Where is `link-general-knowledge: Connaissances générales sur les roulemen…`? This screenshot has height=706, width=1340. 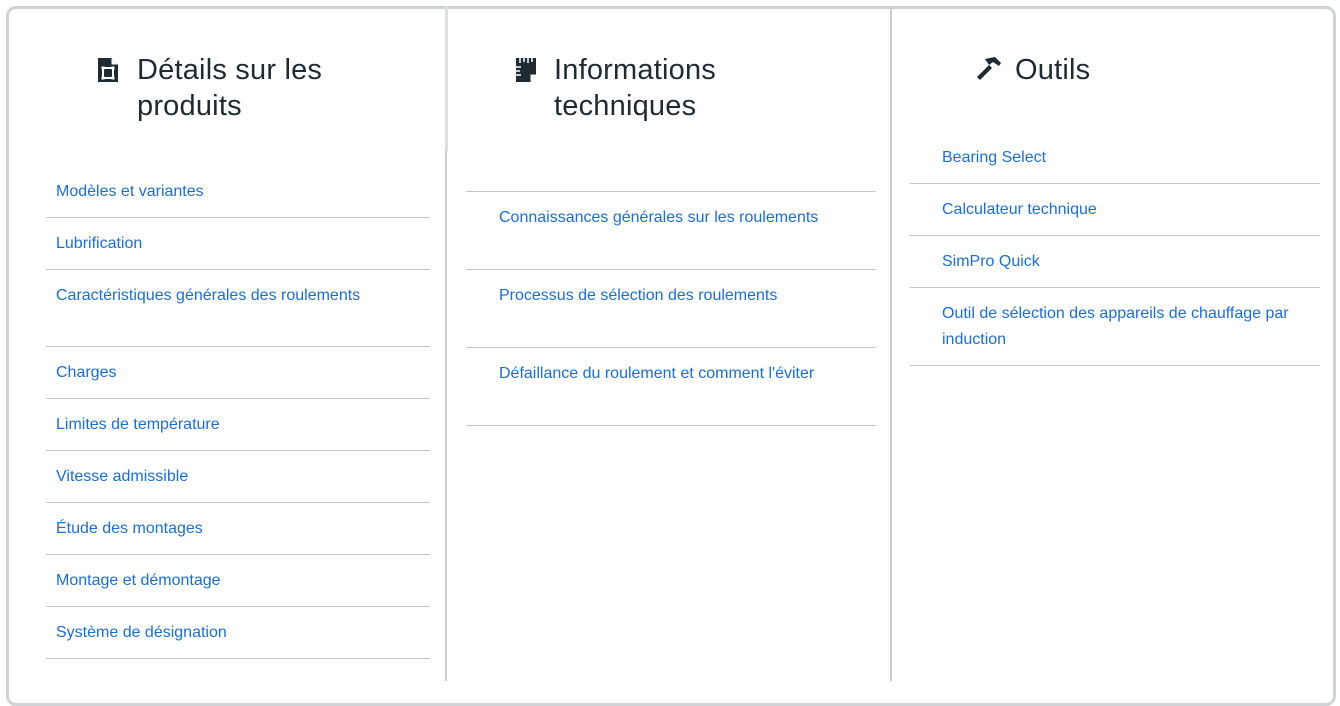
link-general-knowledge: Connaissances générales sur les roulemen… is located at coordinates (671, 218).